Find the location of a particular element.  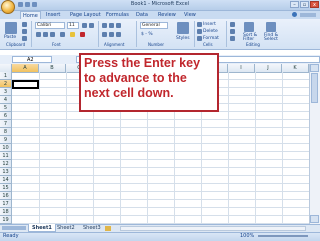

grow-font-icon is located at coordinates (84, 25).